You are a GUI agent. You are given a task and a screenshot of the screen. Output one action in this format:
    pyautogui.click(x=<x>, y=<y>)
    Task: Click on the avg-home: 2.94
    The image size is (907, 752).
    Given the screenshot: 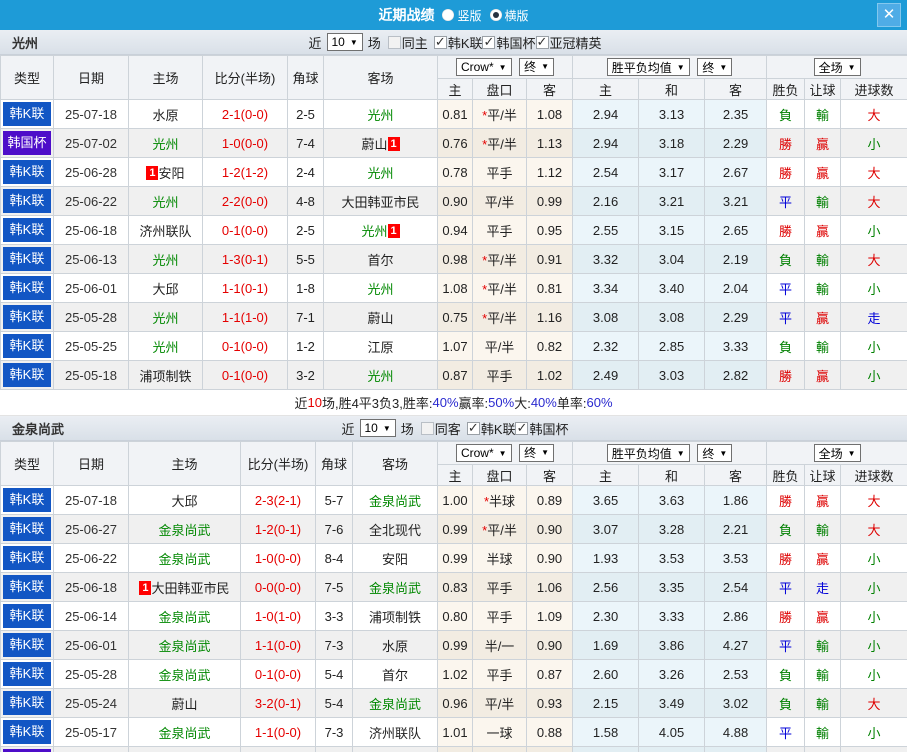 What is the action you would take?
    pyautogui.click(x=606, y=114)
    